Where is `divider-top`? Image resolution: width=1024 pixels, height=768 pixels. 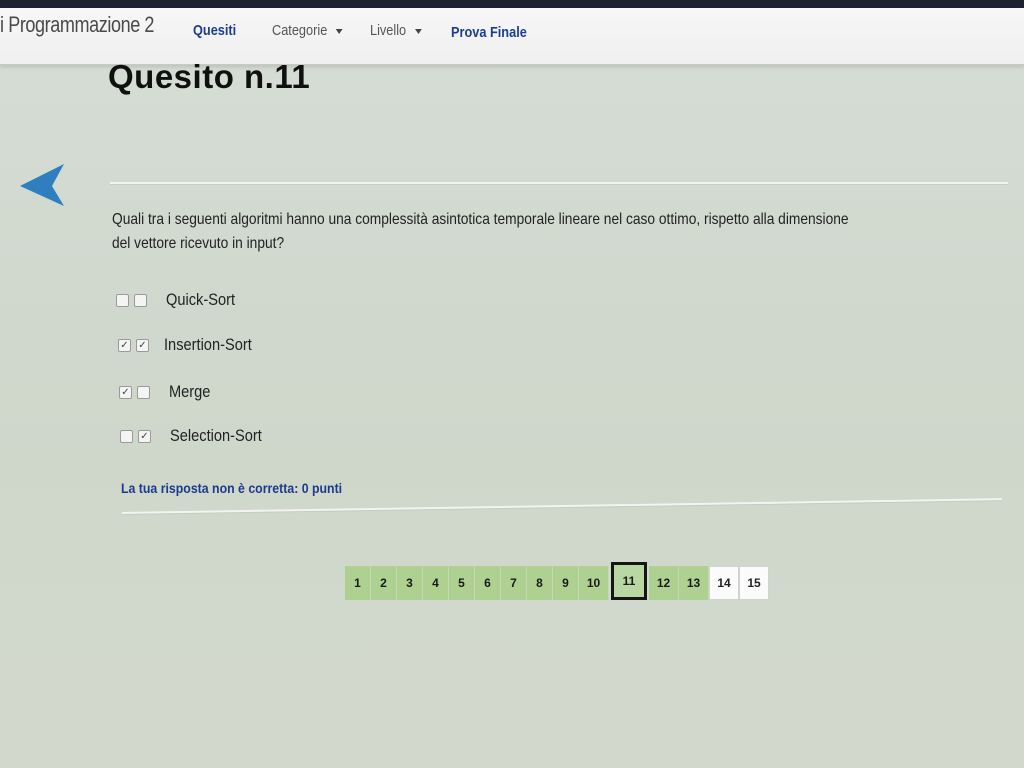
divider-top is located at coordinates (559, 183).